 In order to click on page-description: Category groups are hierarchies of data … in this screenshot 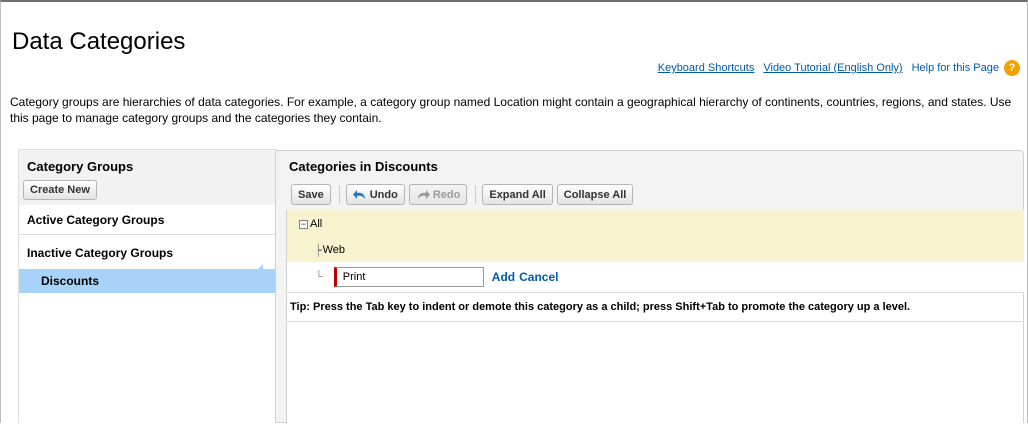, I will do `click(511, 110)`.